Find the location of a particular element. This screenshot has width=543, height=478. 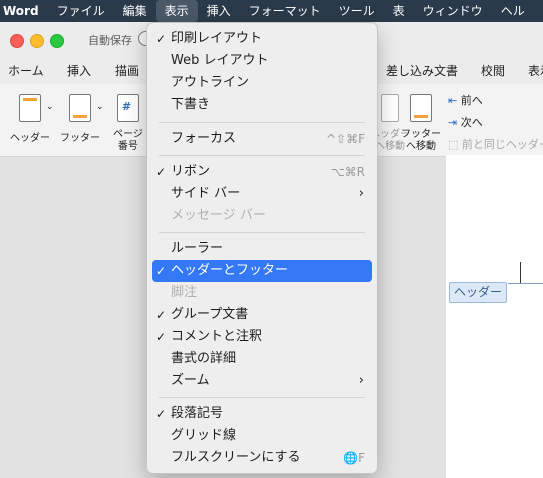

tab-review: 校閲 is located at coordinates (493, 70).